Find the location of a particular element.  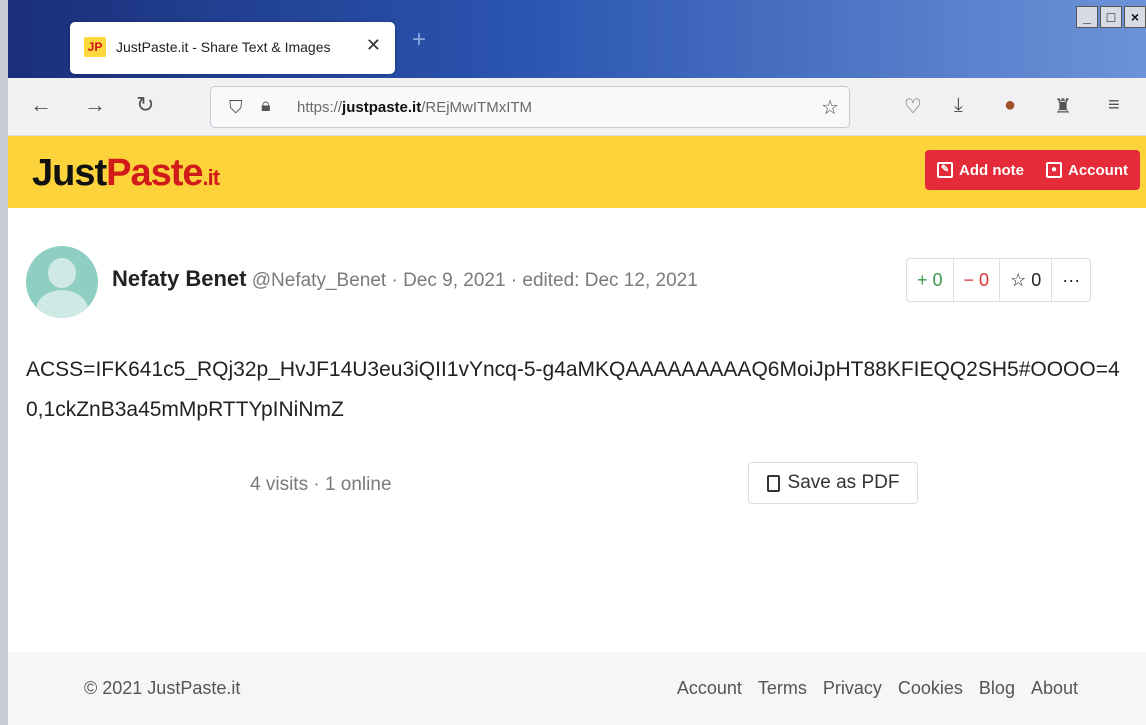

footer-link-blog: Blog is located at coordinates (997, 688).